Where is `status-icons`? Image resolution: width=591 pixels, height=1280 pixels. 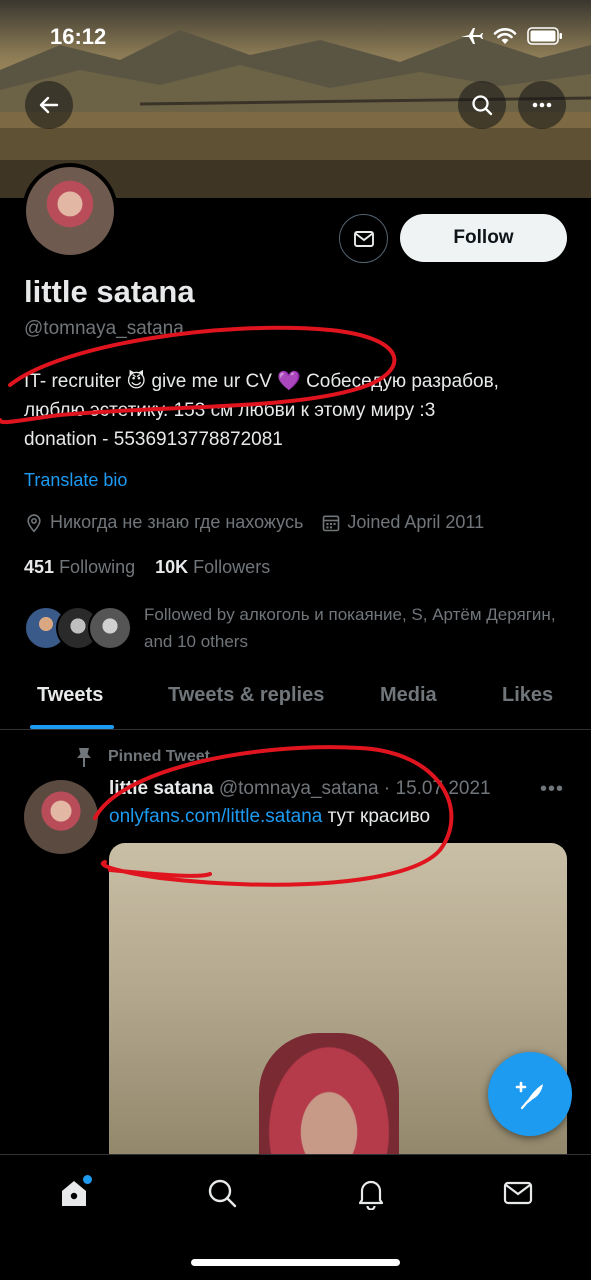 status-icons is located at coordinates (511, 36).